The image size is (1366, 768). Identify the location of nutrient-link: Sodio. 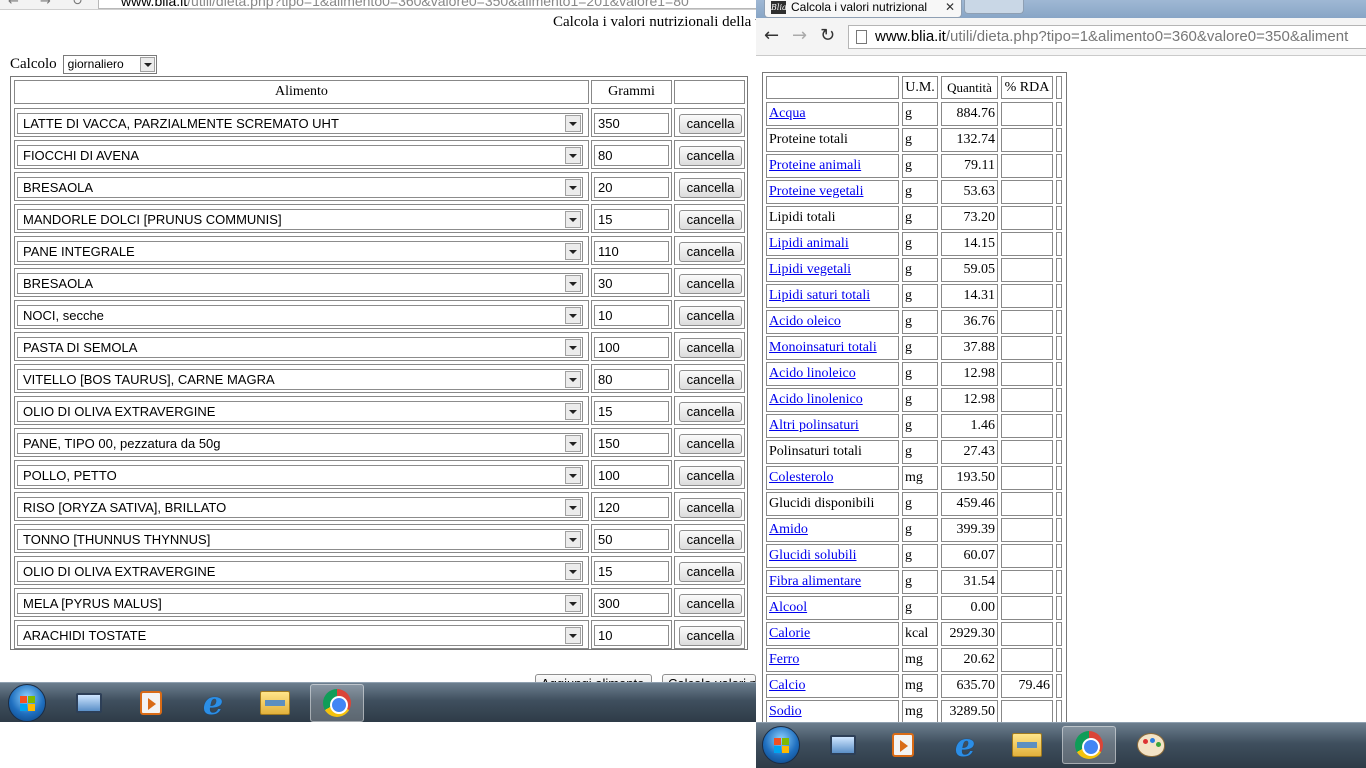
(785, 711).